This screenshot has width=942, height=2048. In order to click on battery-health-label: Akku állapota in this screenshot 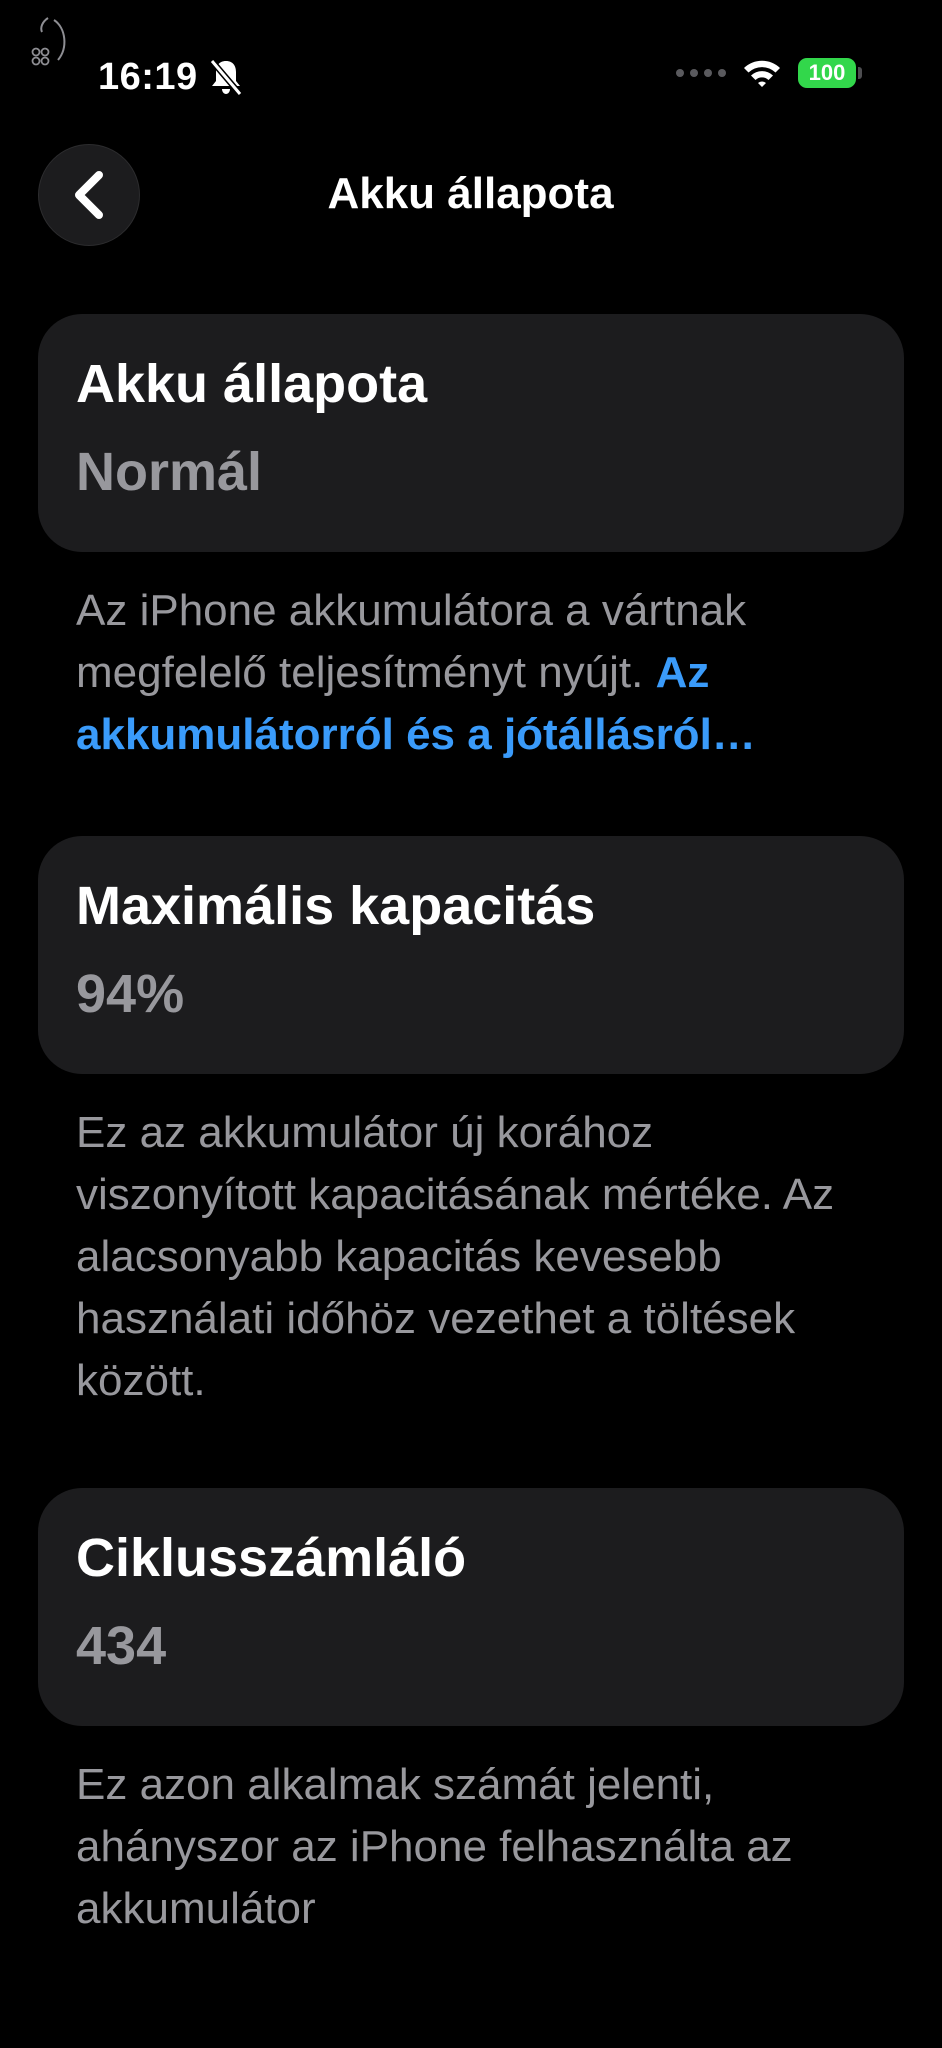, I will do `click(252, 384)`.